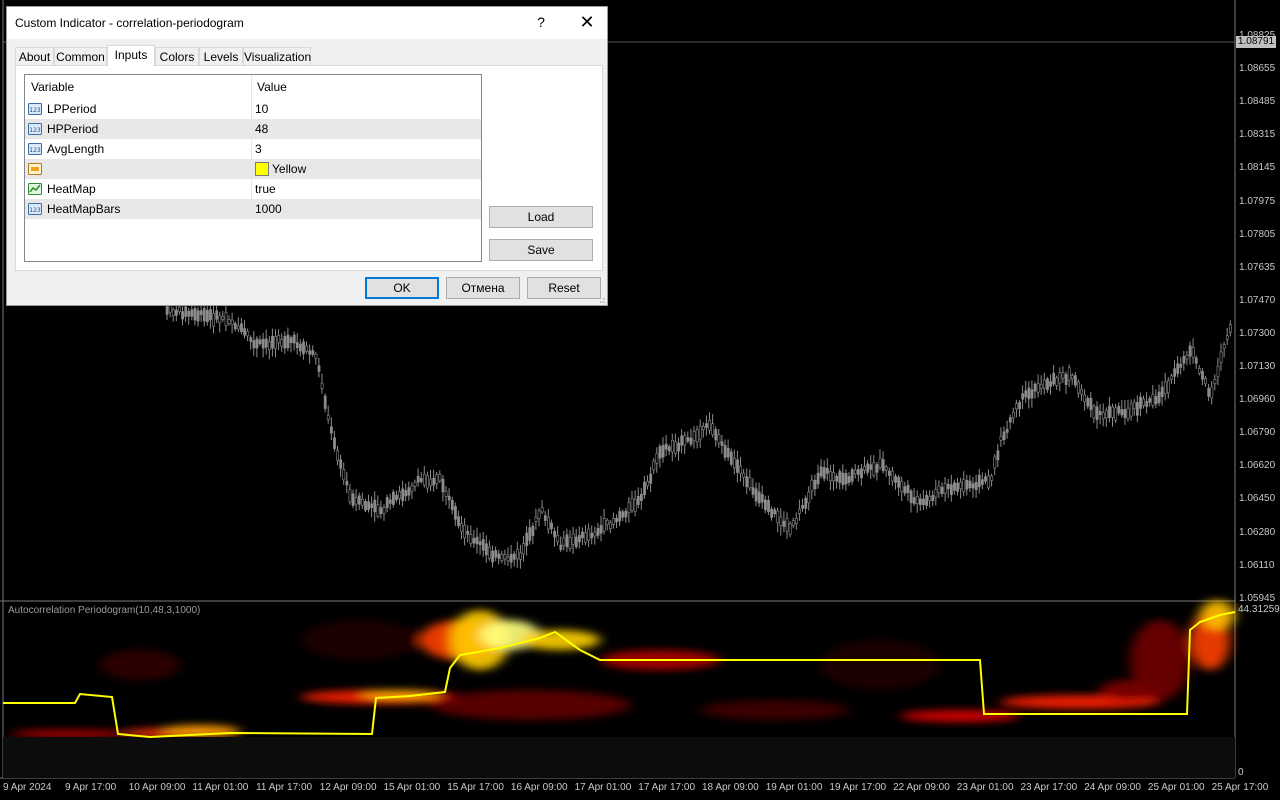  What do you see at coordinates (564, 288) in the screenshot?
I see `reset-button: Reset` at bounding box center [564, 288].